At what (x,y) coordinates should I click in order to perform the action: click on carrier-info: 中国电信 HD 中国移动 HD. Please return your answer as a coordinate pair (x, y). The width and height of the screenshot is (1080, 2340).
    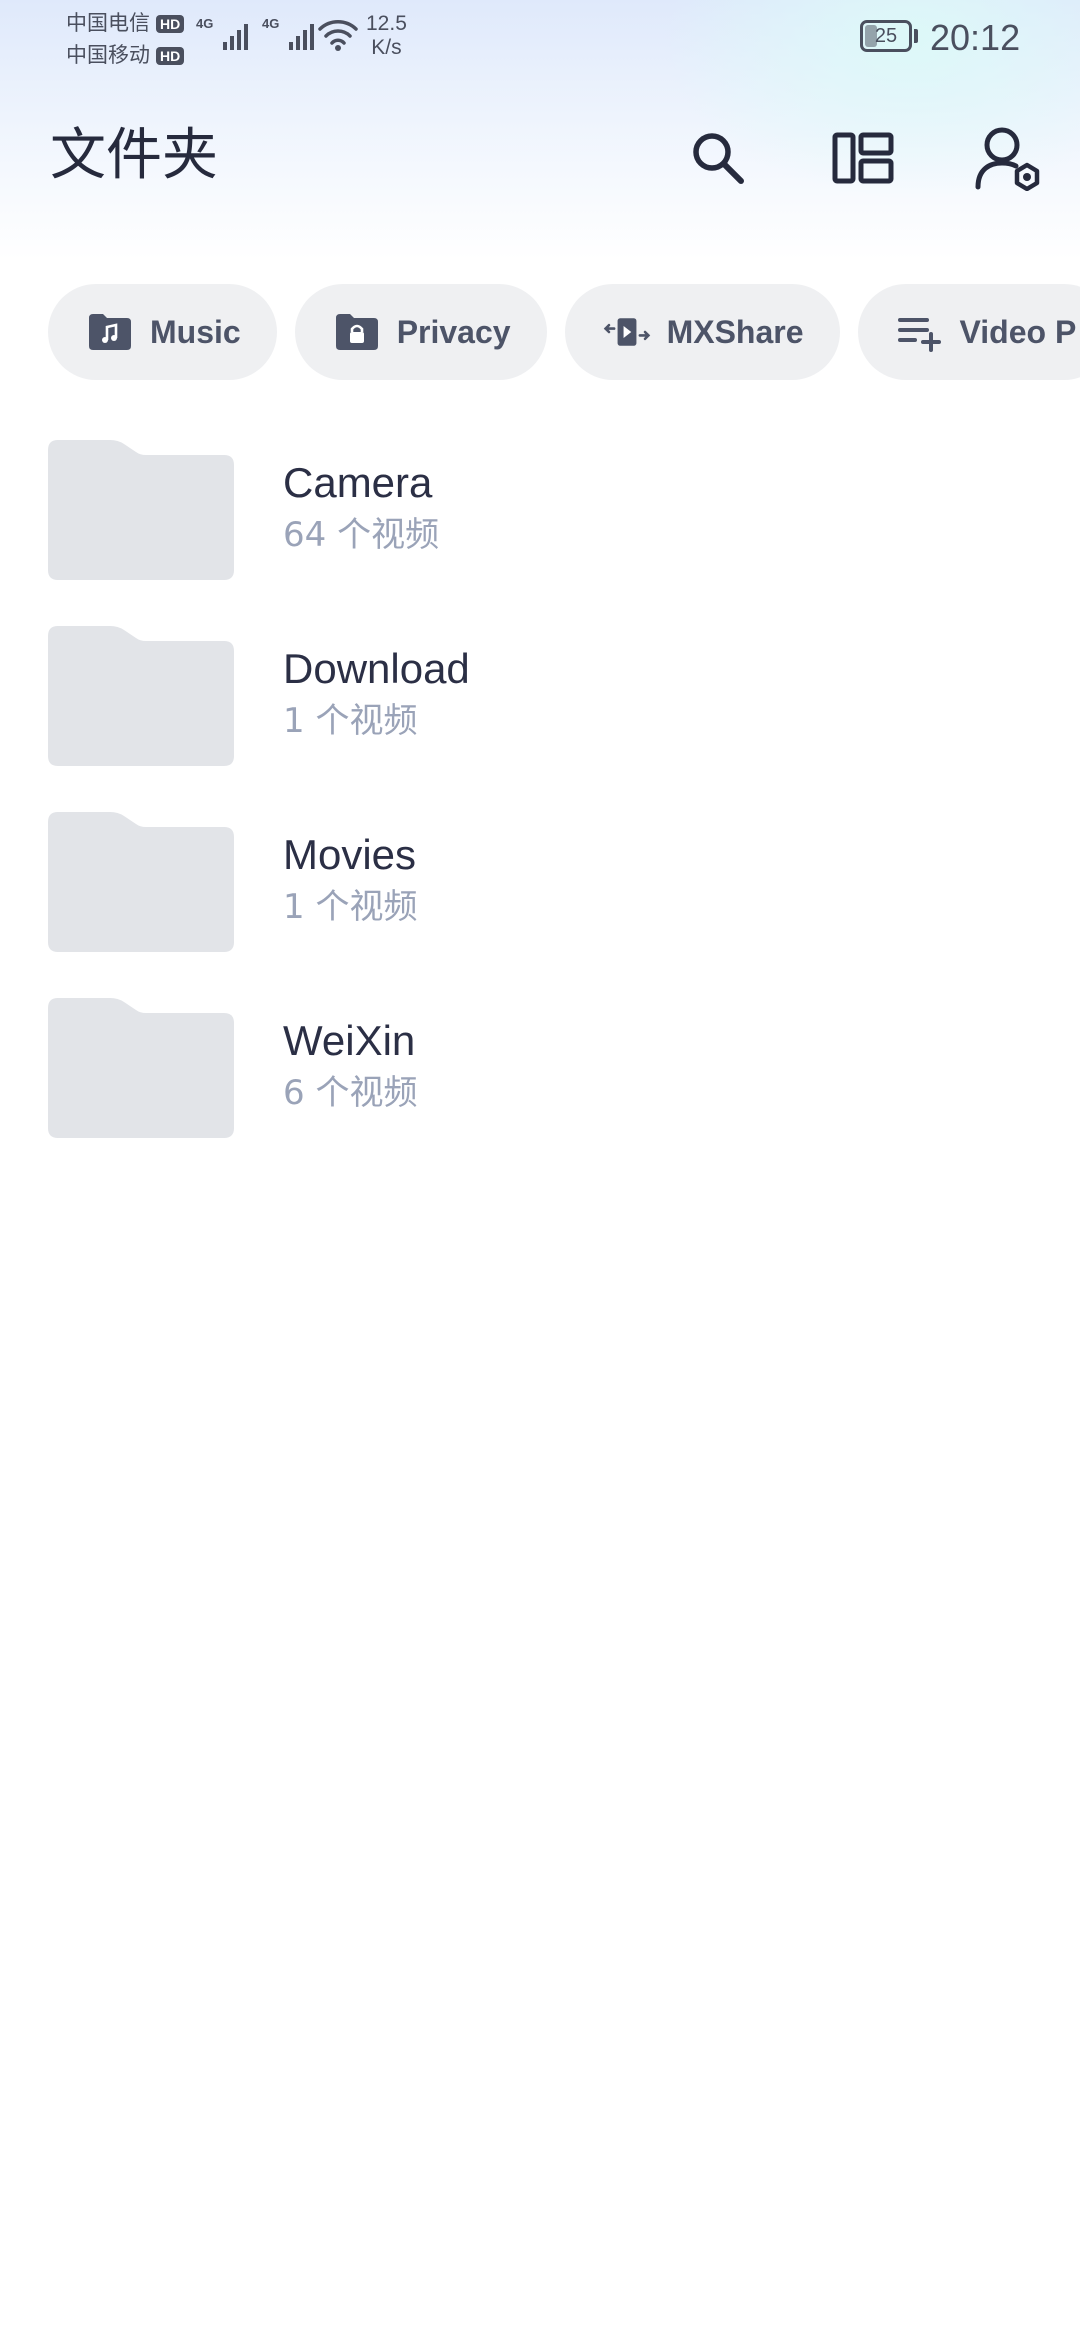
    Looking at the image, I should click on (125, 40).